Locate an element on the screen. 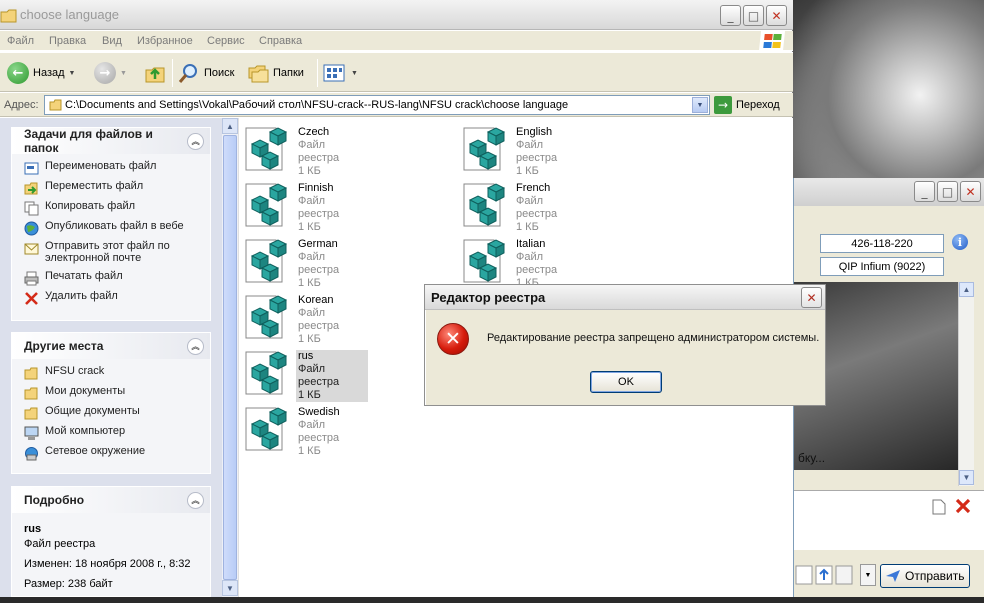 The image size is (984, 603). vertical-scrollbar: ▲ ▼ is located at coordinates (230, 357).